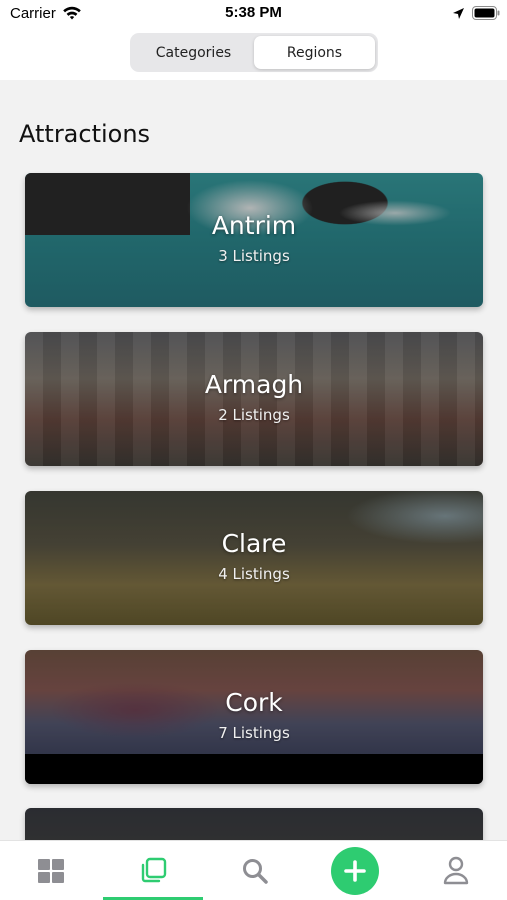 This screenshot has width=507, height=900. I want to click on status-bar: Carrier 5:38 PM, so click(253, 14).